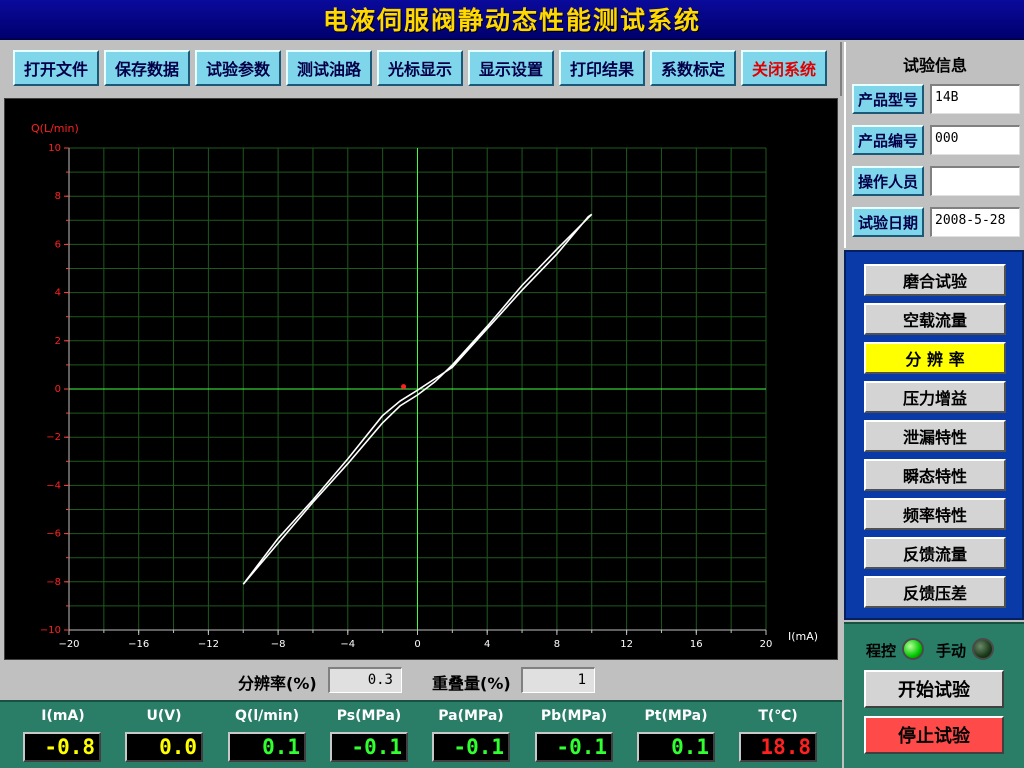 This screenshot has width=1024, height=768. Describe the element at coordinates (676, 716) in the screenshot. I see `readout-label-pt: Pt(MPa)` at that location.